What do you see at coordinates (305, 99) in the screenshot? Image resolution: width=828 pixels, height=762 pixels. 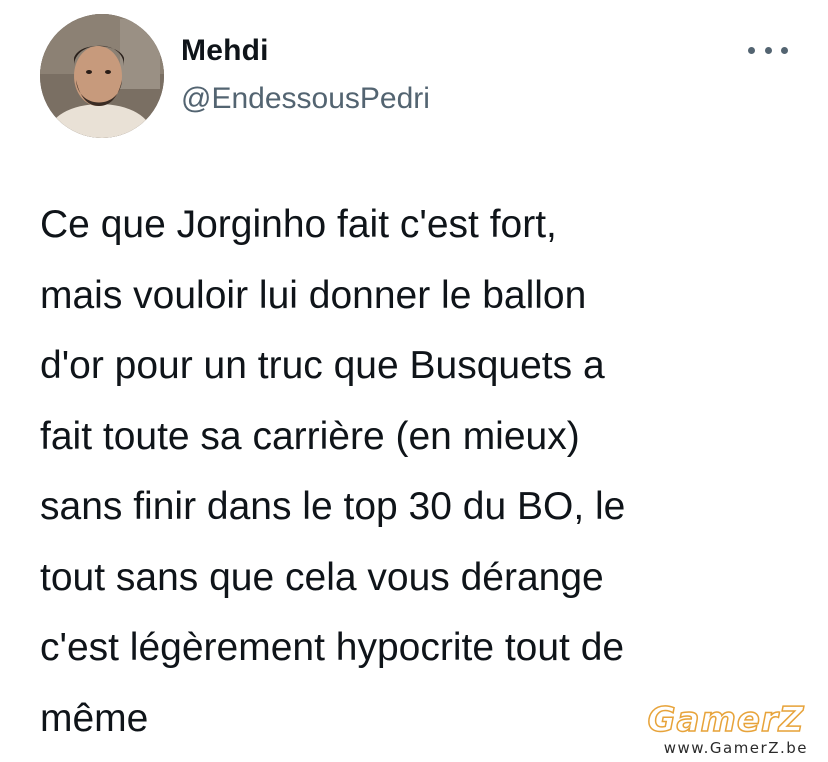 I see `user-handle: @EndessousPedri` at bounding box center [305, 99].